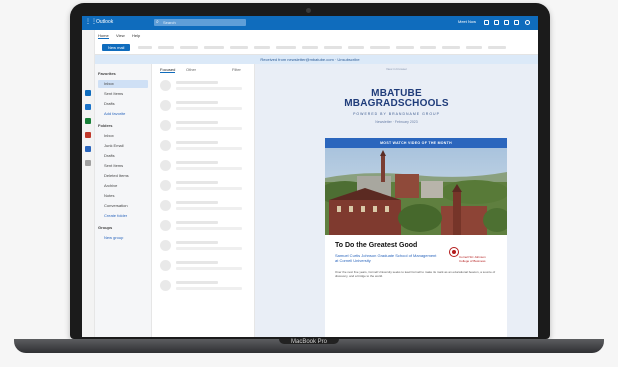 The height and width of the screenshot is (367, 618). What do you see at coordinates (88, 107) in the screenshot?
I see `calendar-app-icon` at bounding box center [88, 107].